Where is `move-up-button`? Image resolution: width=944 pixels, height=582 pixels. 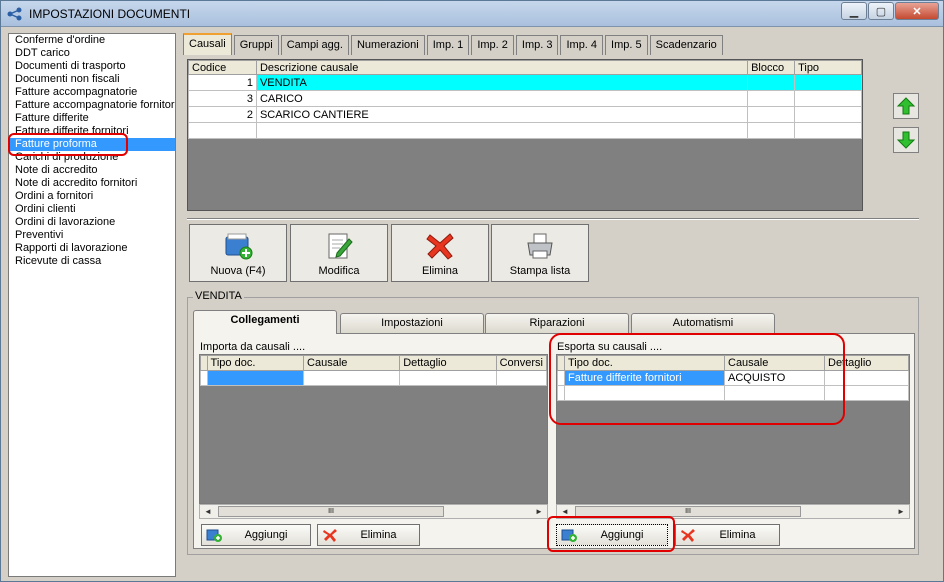
move-up-button is located at coordinates (906, 106).